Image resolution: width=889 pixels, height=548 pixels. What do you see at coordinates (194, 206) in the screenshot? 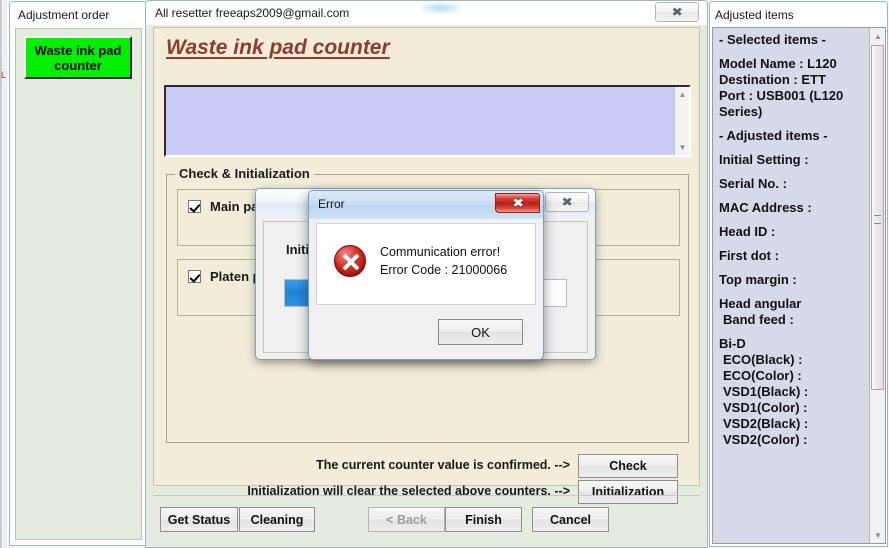
I see `main-pad-counter-checkbox` at bounding box center [194, 206].